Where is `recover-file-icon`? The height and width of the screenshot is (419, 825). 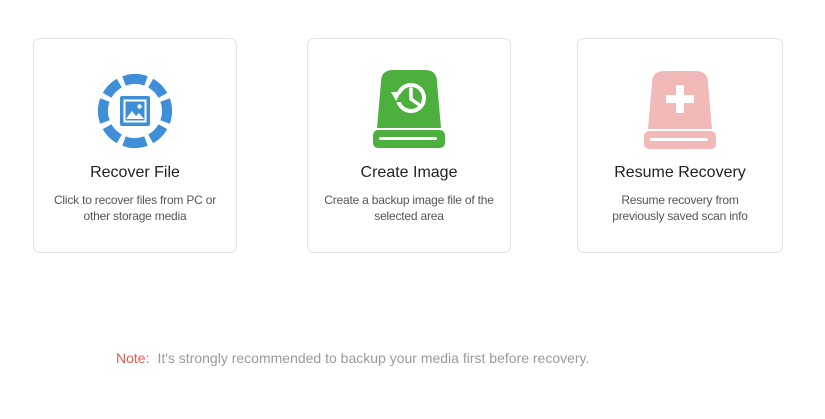 recover-file-icon is located at coordinates (135, 111).